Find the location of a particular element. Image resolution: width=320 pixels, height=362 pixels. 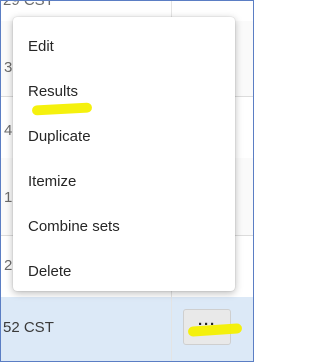

menu-item-label: Delete is located at coordinates (50, 271).